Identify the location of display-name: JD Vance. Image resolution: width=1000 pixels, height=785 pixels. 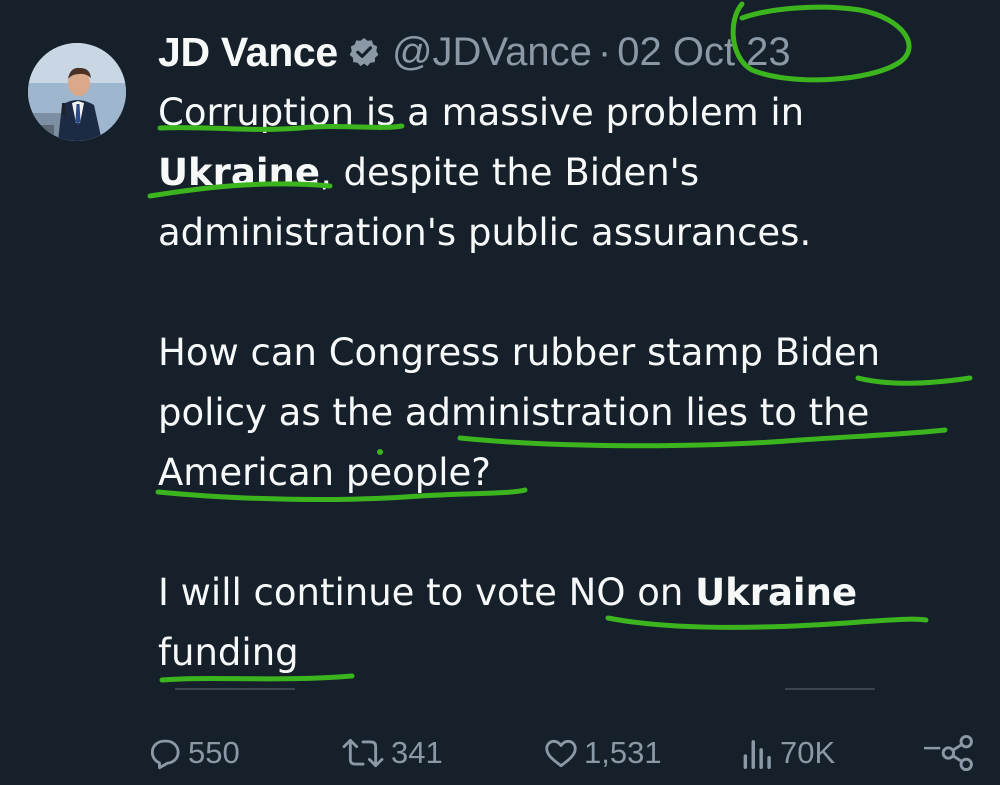
(248, 52).